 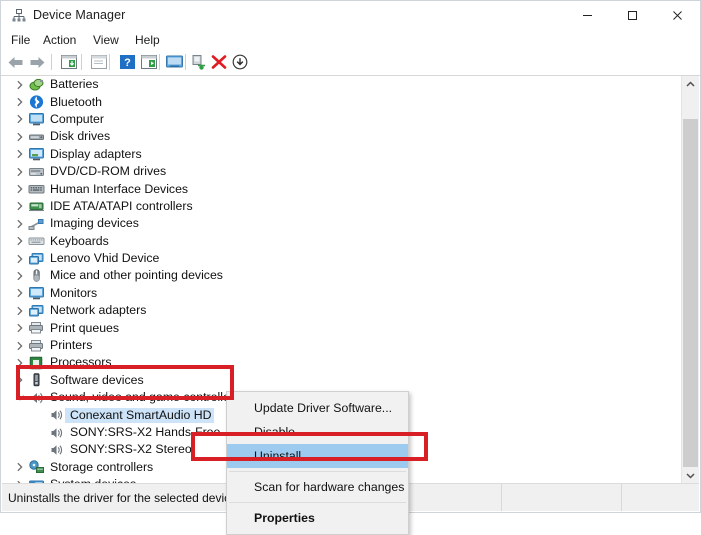 I want to click on scrollbar-thumb, so click(x=690, y=294).